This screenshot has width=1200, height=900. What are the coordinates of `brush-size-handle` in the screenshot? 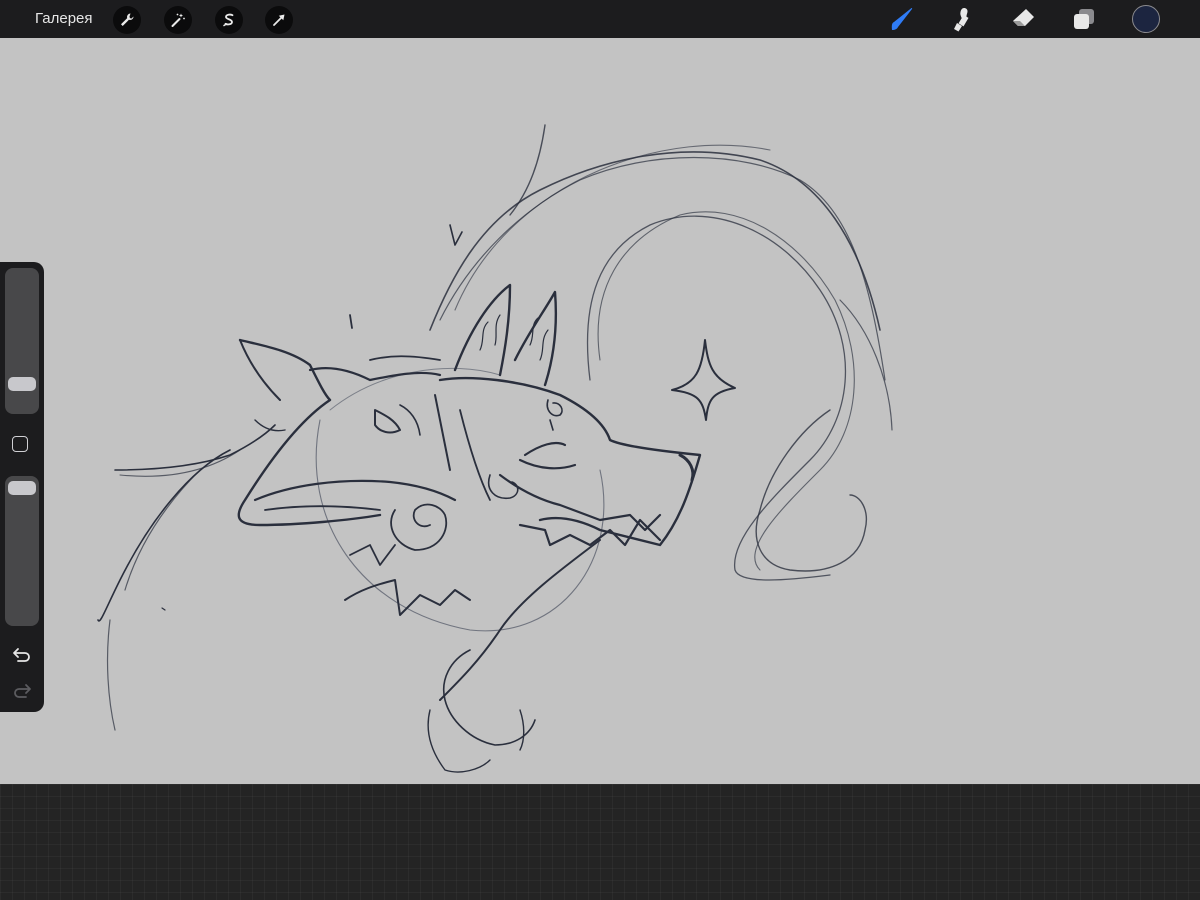 It's located at (22, 384).